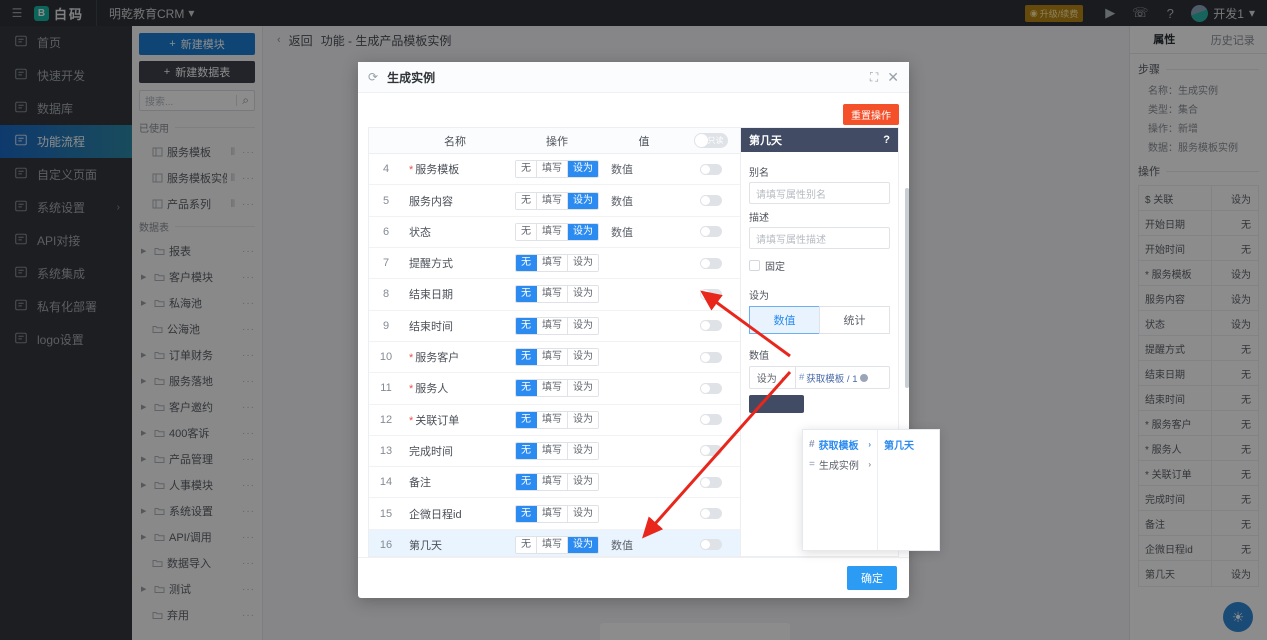  I want to click on setas-option-numeric: 数值, so click(784, 320).